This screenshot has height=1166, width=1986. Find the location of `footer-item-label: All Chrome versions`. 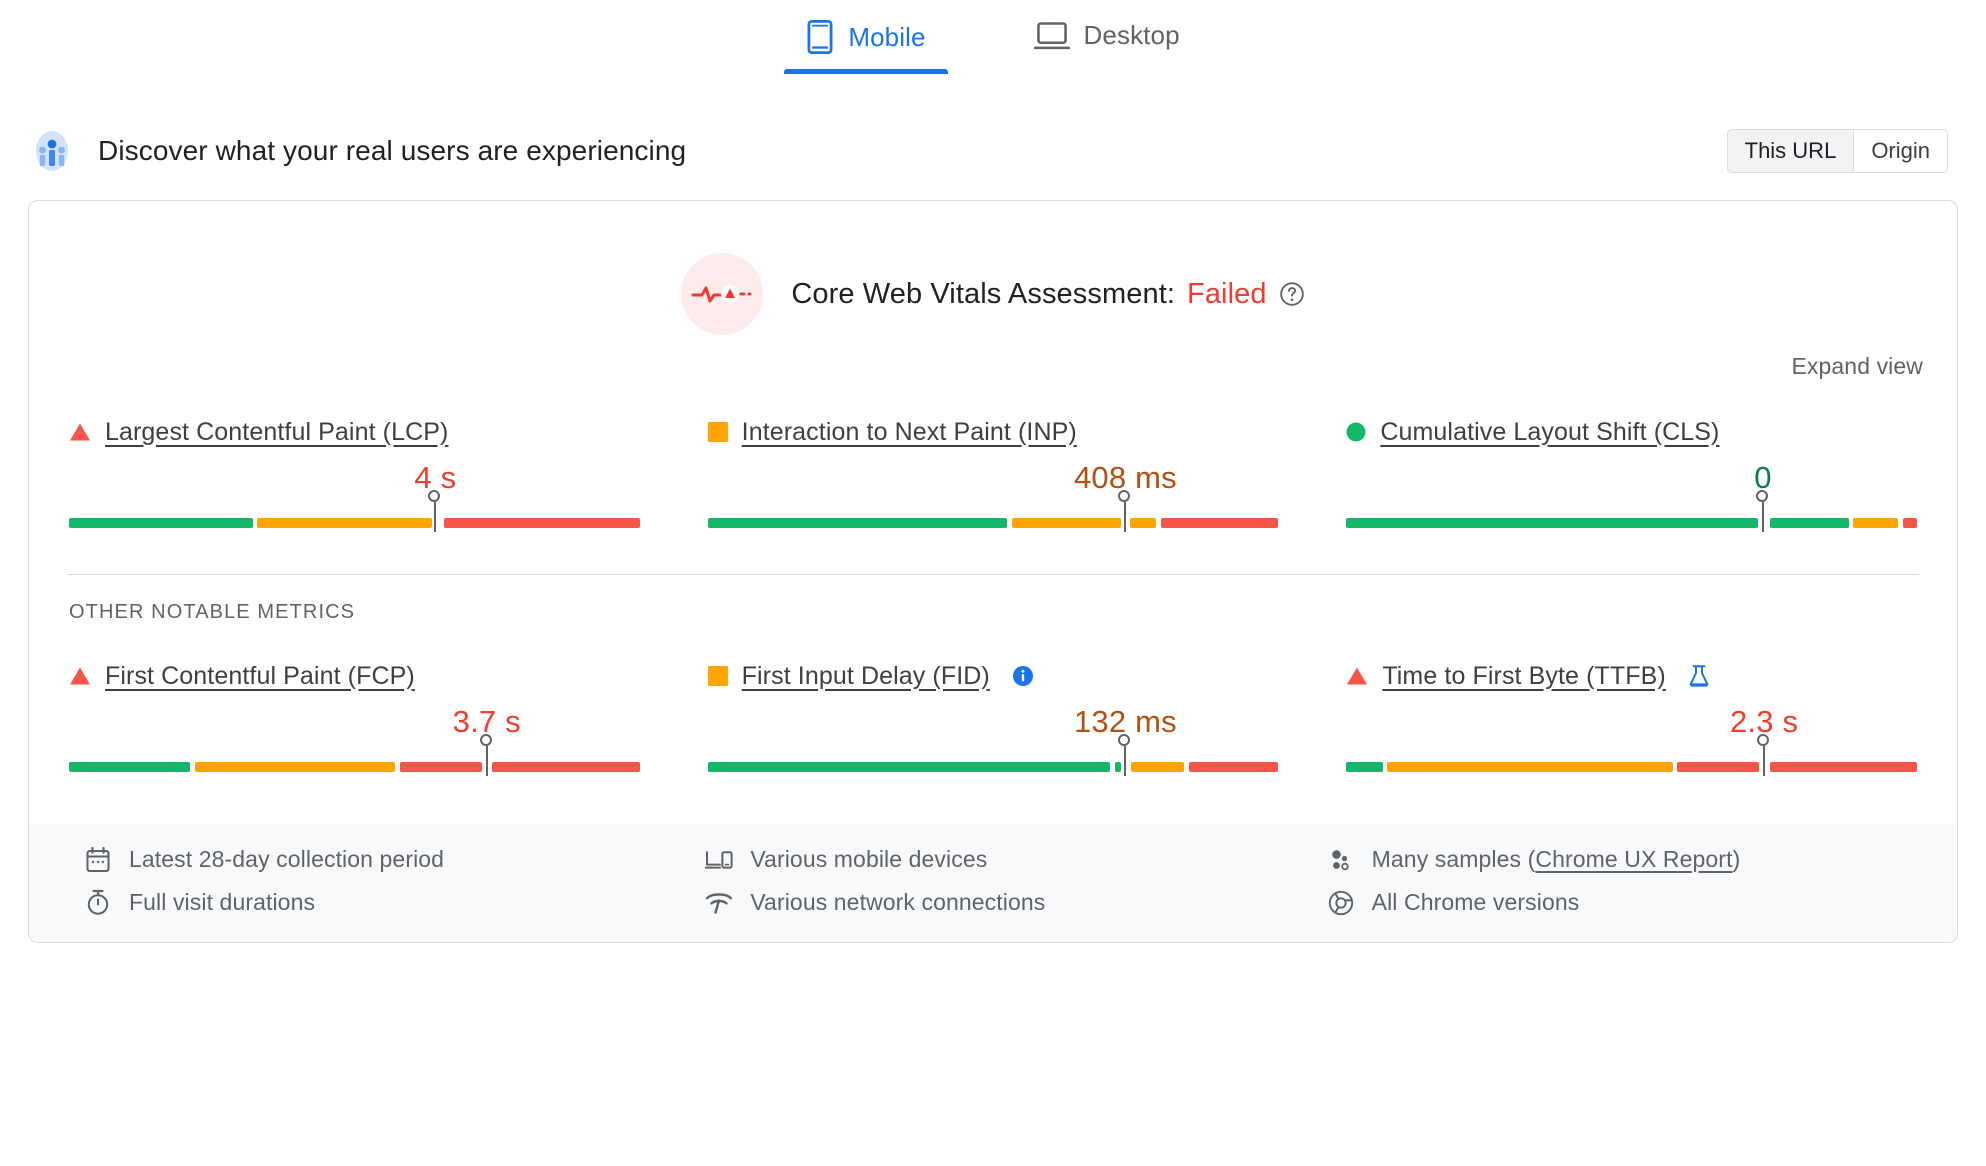

footer-item-label: All Chrome versions is located at coordinates (1475, 902).